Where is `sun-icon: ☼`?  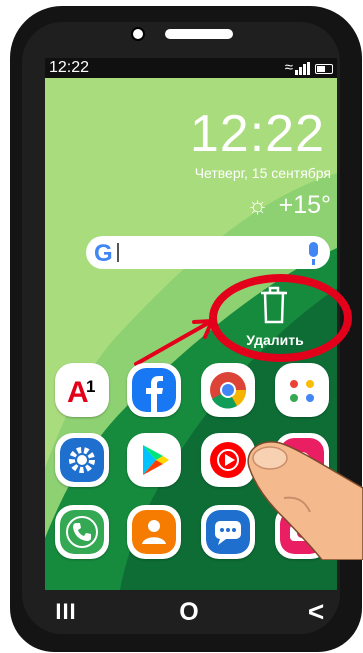 sun-icon: ☼ is located at coordinates (257, 205).